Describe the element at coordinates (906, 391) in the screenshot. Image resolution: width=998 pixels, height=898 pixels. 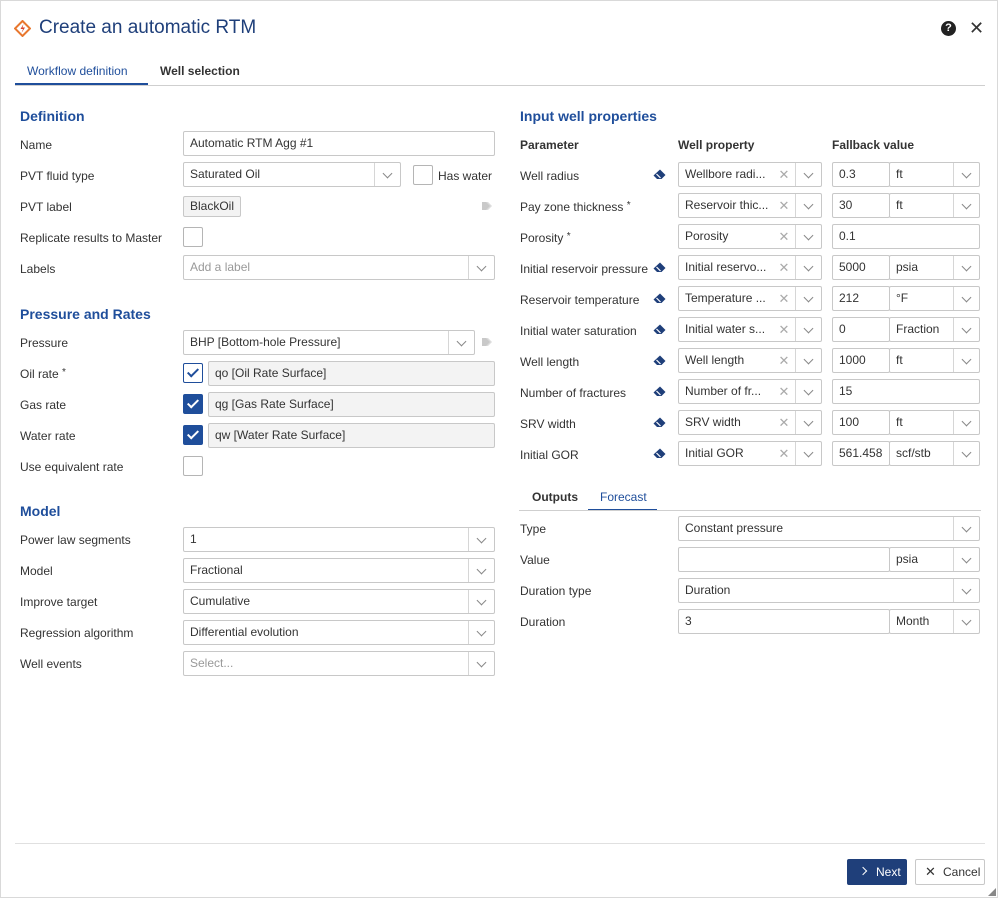
I see `fallback-value-input: 15` at that location.